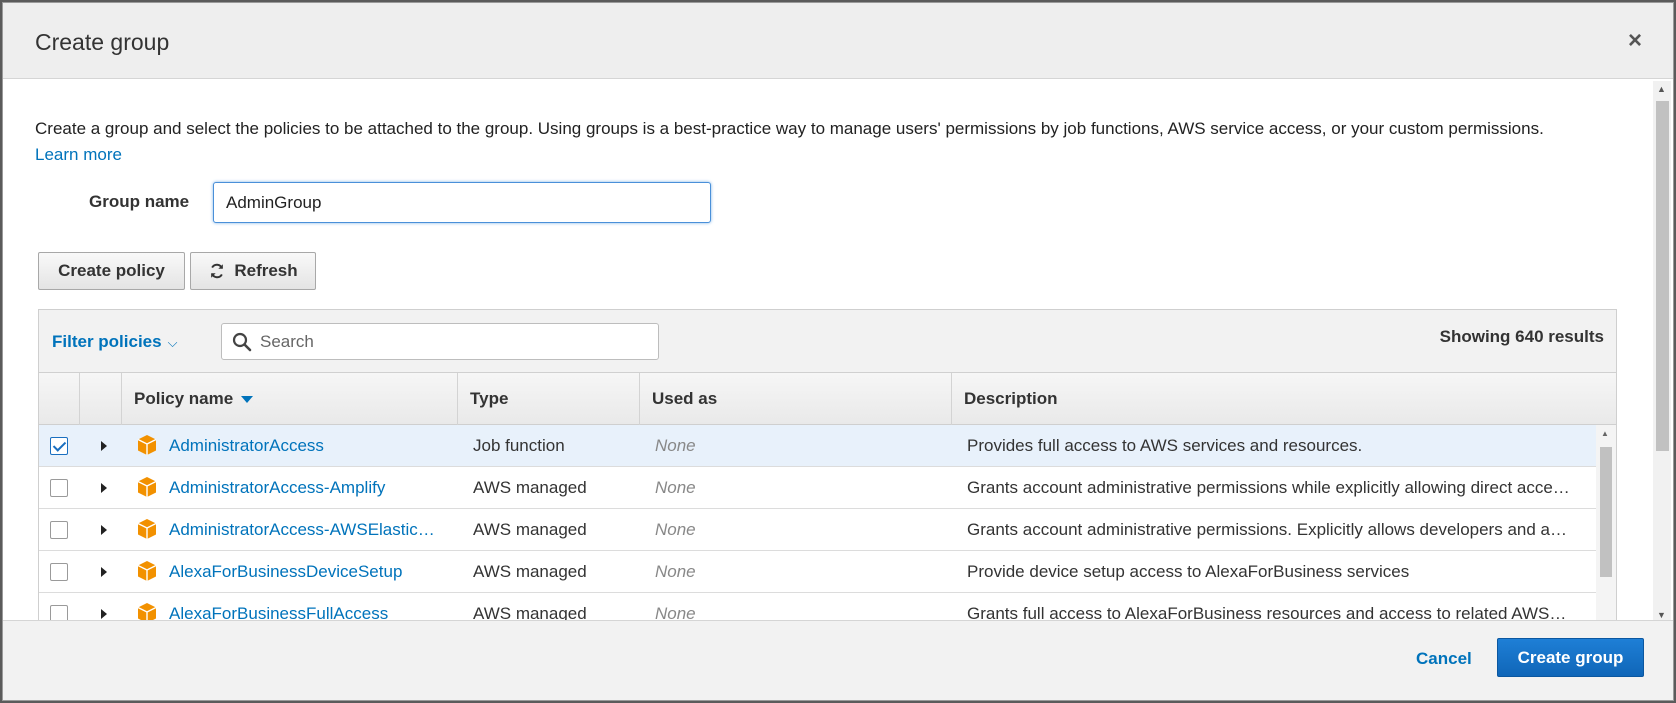  What do you see at coordinates (1661, 615) in the screenshot?
I see `scroll-down-icon: ▼` at bounding box center [1661, 615].